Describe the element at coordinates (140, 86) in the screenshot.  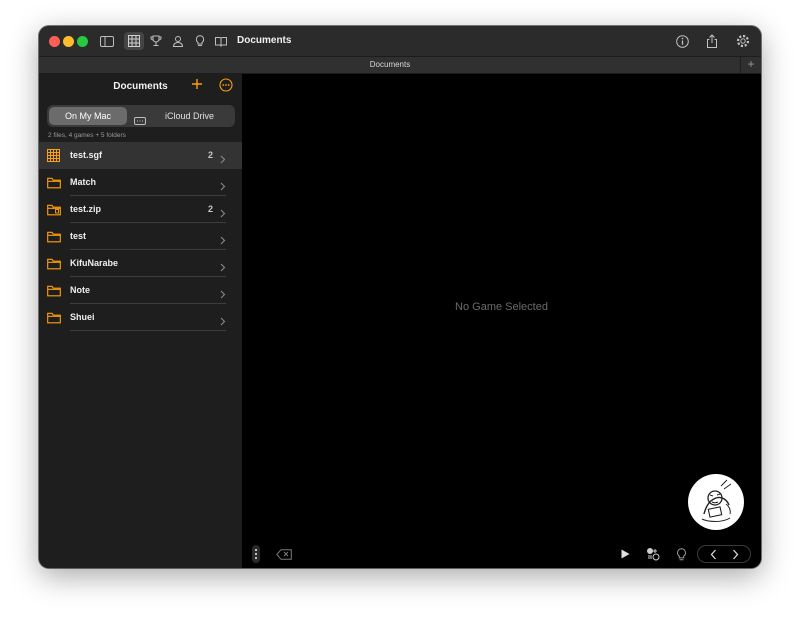
I see `sidebar-title: Documents` at that location.